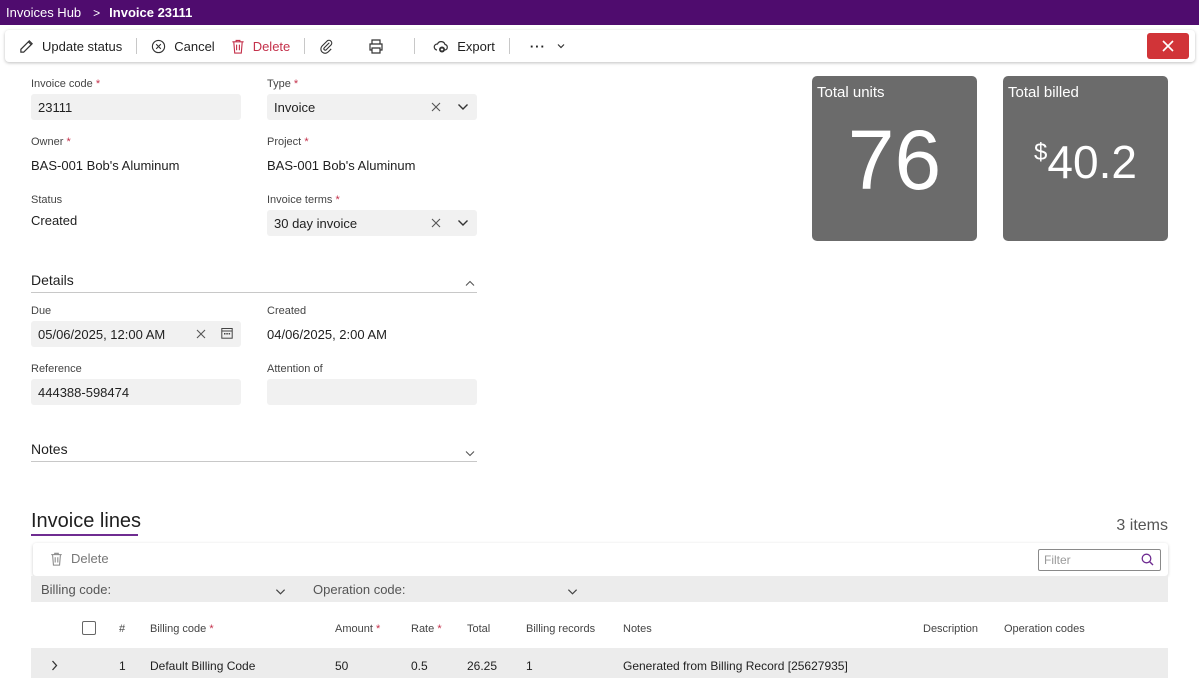 This screenshot has width=1199, height=680. I want to click on column-header-number: #, so click(122, 629).